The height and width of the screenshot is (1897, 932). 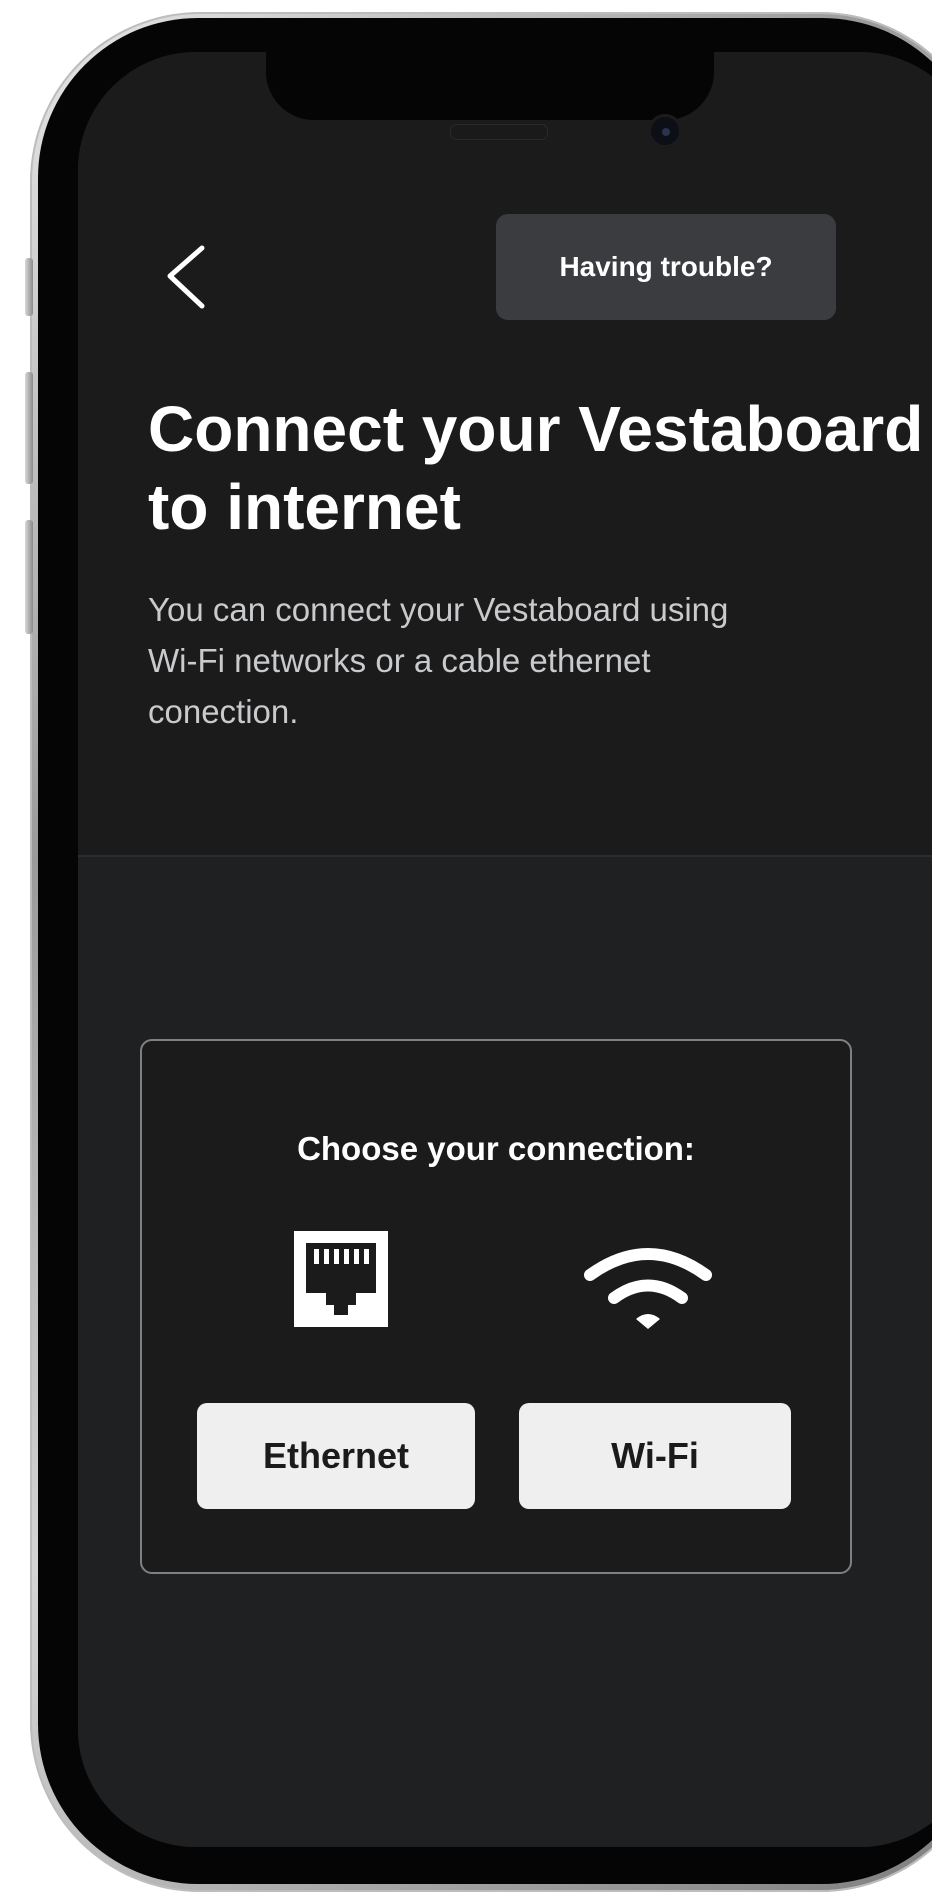 I want to click on page-title: Connect your Vestaboard to internet, so click(x=536, y=468).